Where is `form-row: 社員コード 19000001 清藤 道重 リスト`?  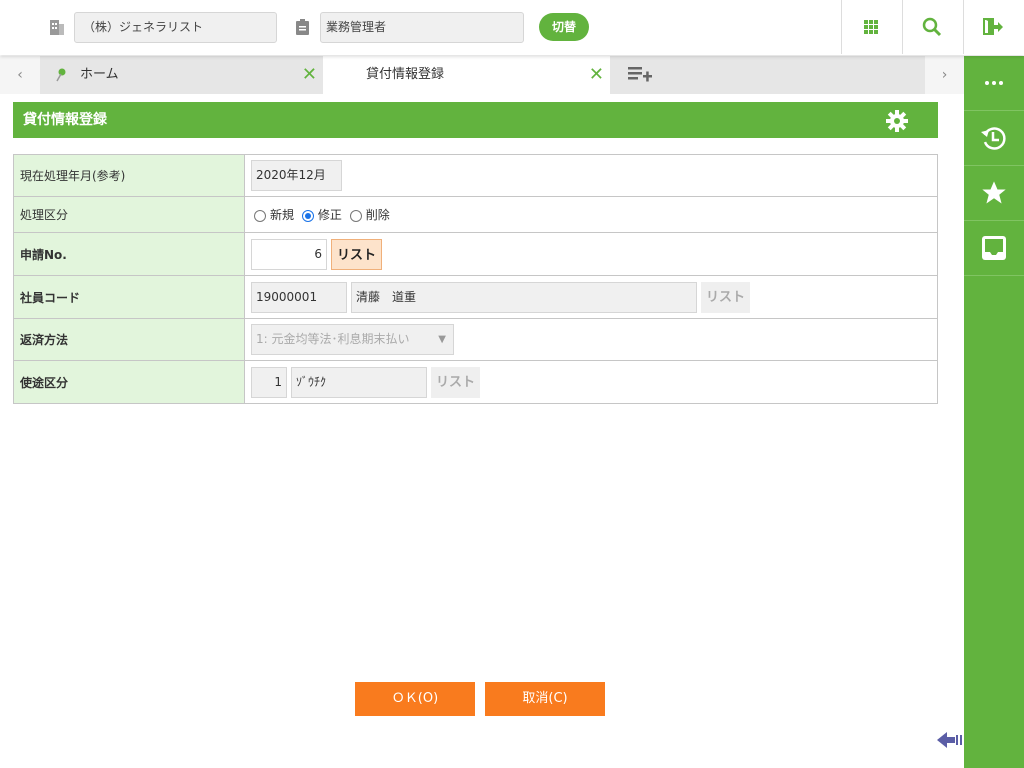 form-row: 社員コード 19000001 清藤 道重 リスト is located at coordinates (475, 297).